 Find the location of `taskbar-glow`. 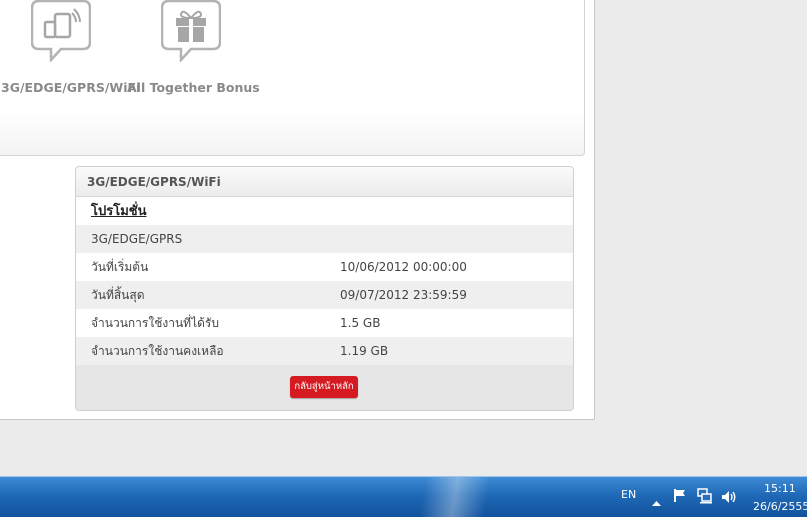

taskbar-glow is located at coordinates (455, 497).